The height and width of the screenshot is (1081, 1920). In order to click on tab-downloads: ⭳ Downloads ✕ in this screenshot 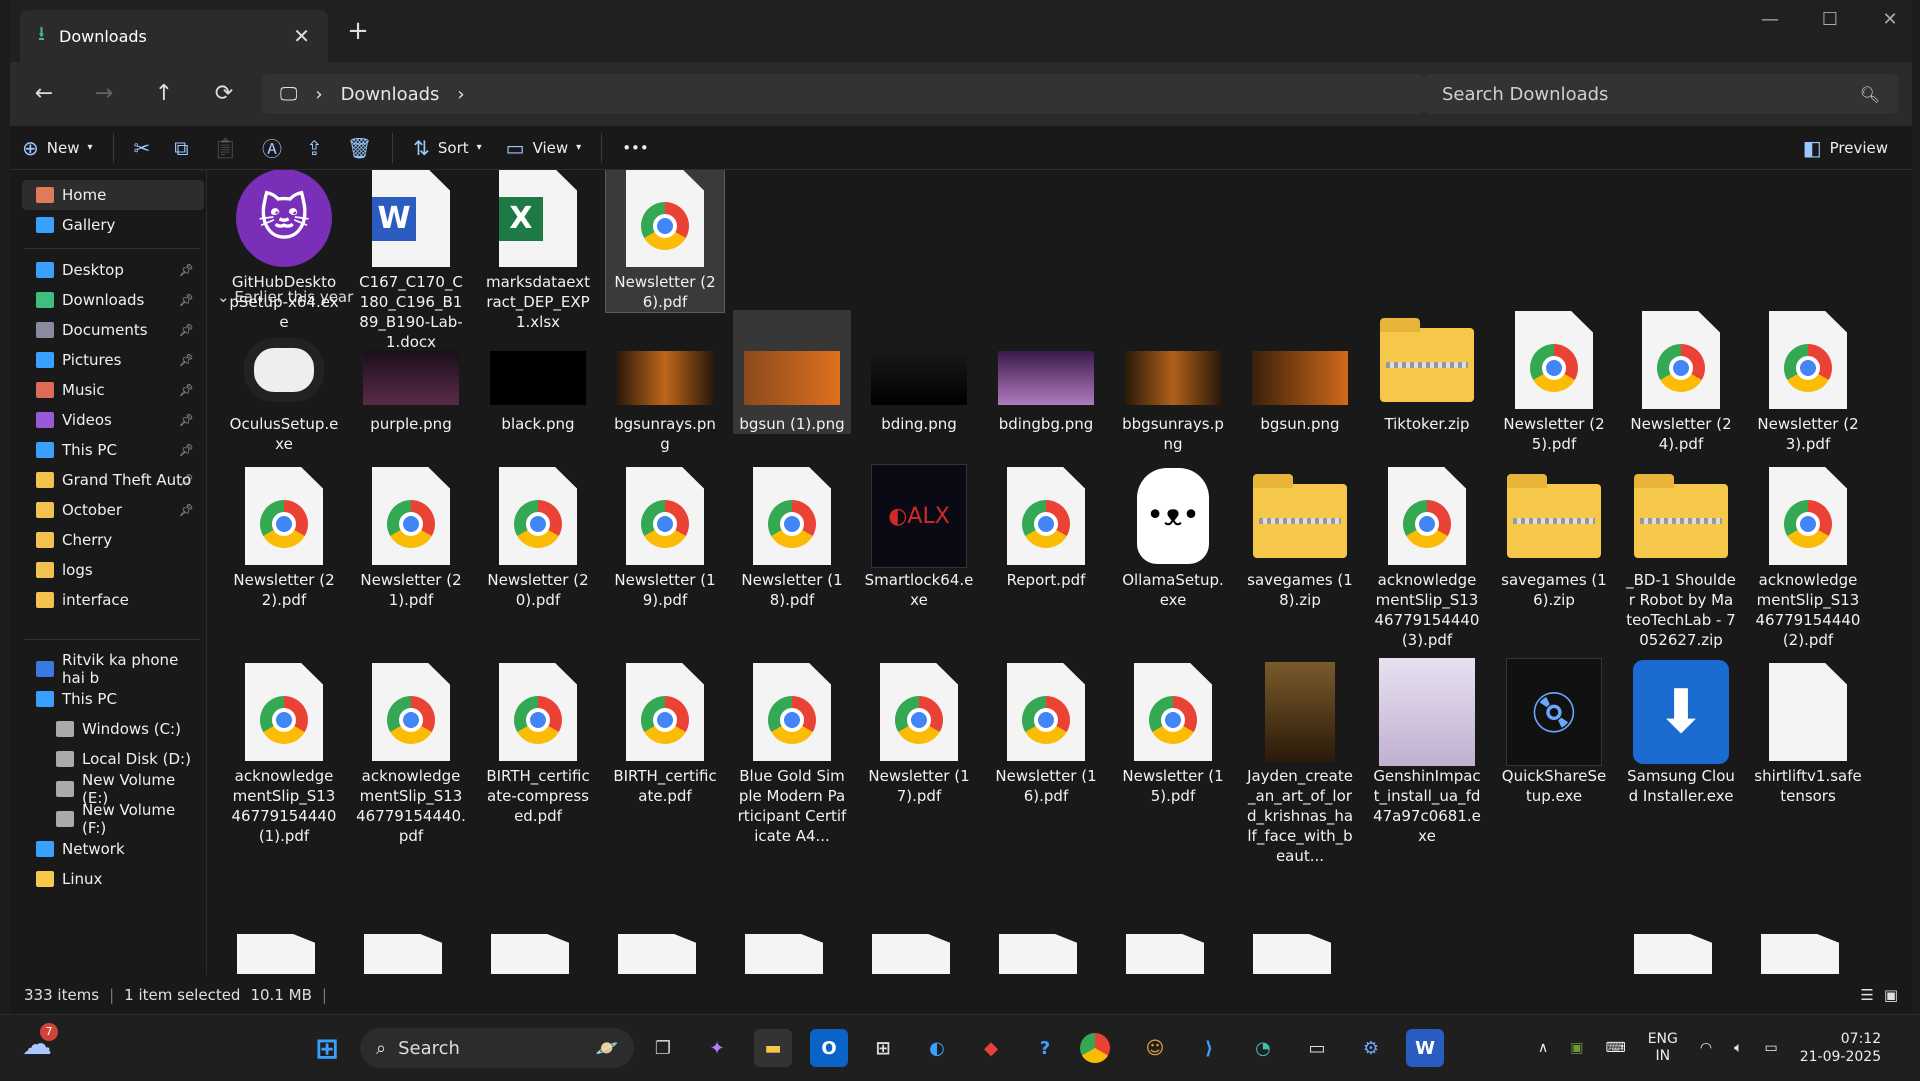, I will do `click(174, 36)`.